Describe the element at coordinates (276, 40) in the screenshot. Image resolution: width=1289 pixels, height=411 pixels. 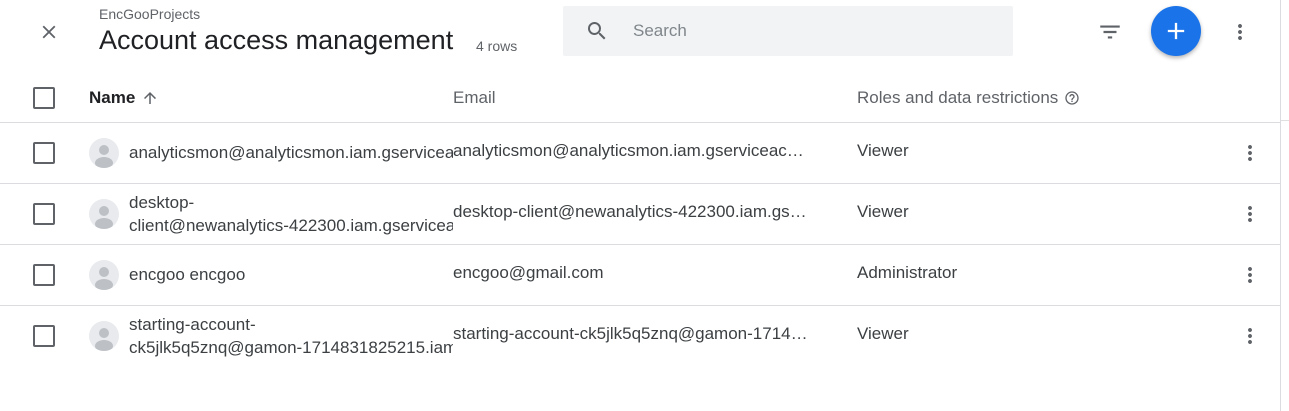
I see `page-title: Account access management` at that location.